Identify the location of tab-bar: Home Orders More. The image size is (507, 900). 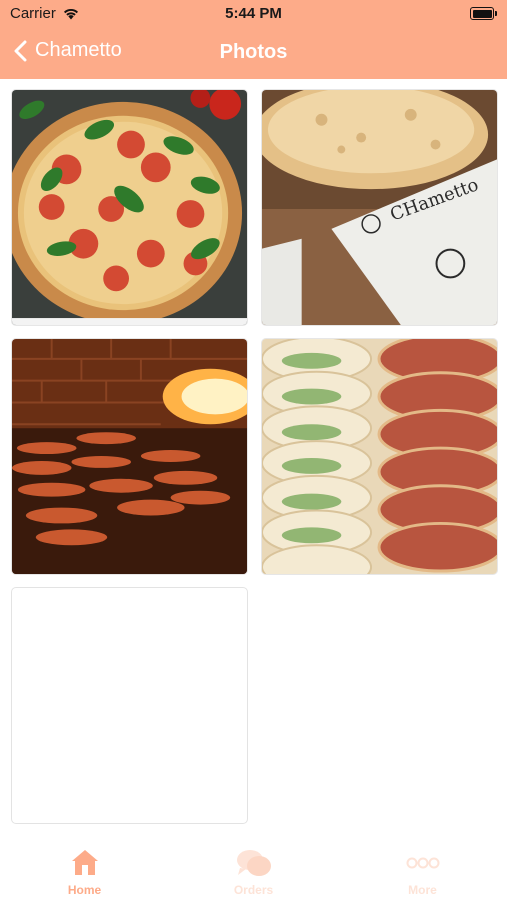
(253, 869).